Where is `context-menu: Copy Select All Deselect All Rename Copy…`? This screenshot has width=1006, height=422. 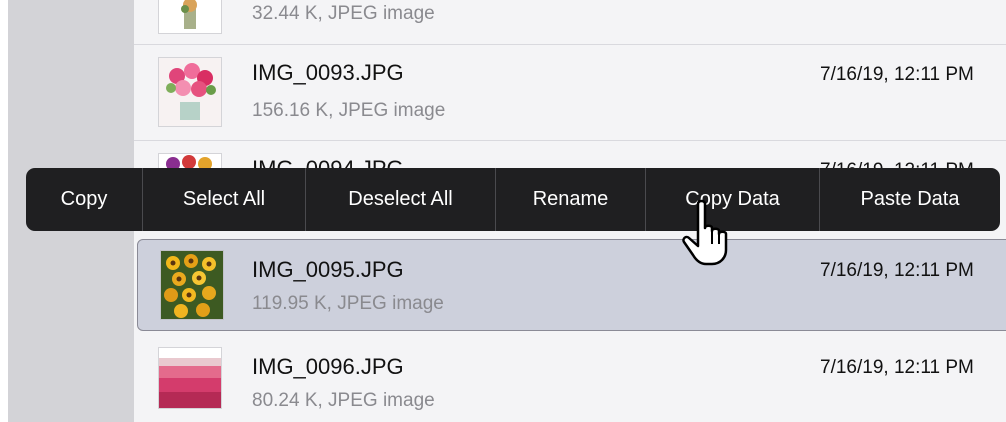
context-menu: Copy Select All Deselect All Rename Copy… is located at coordinates (513, 199).